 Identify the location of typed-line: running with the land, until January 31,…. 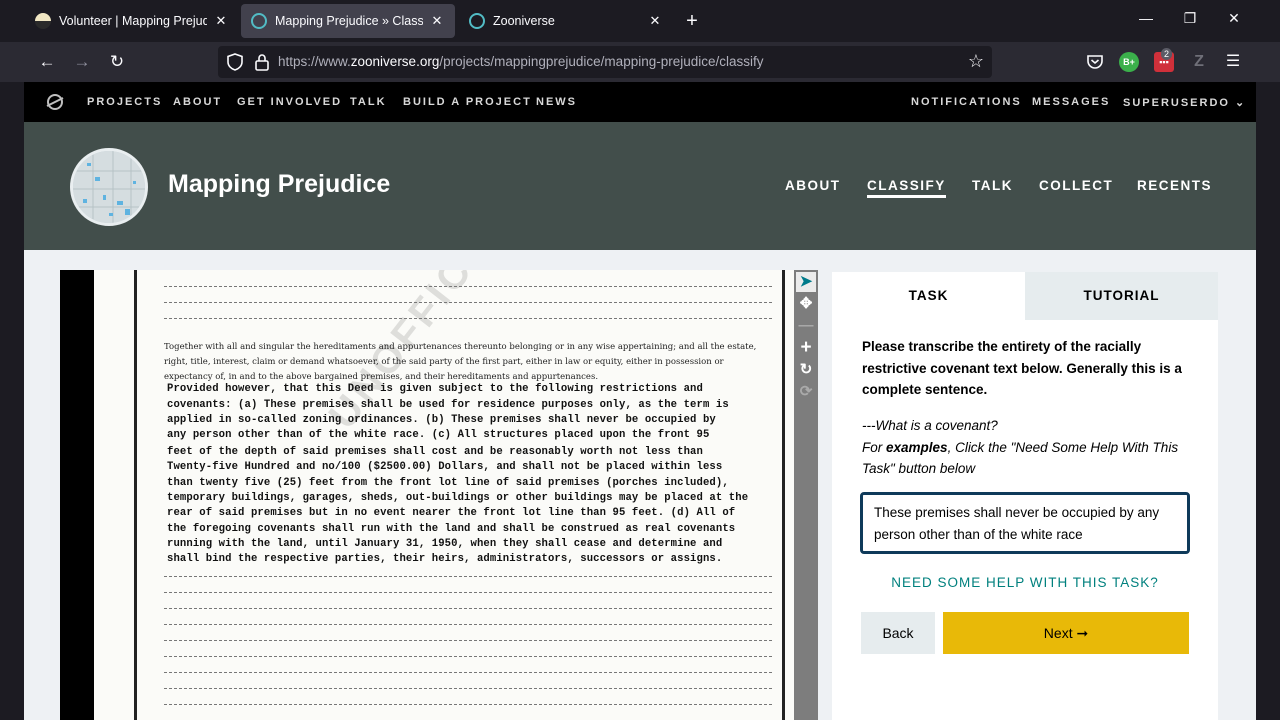
(445, 544).